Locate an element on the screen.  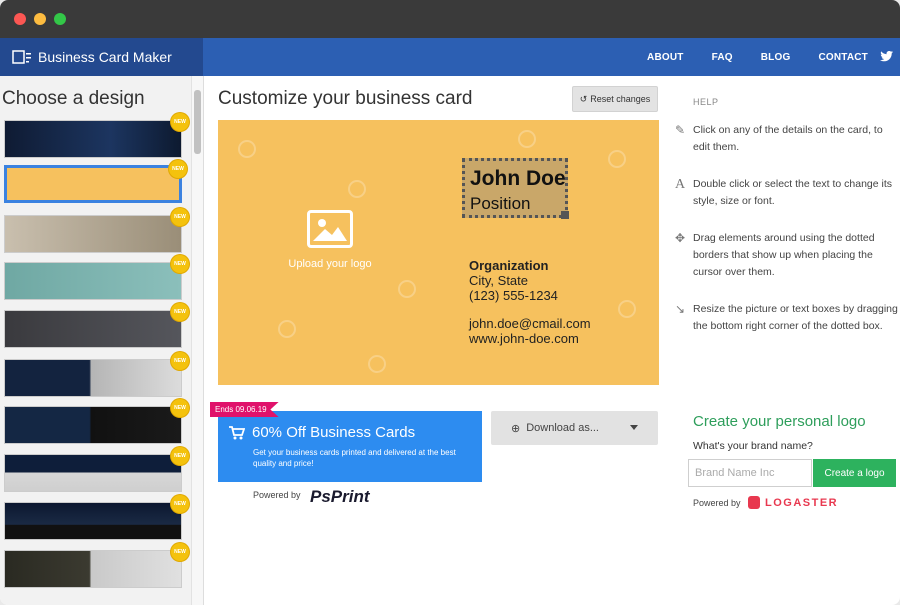
card-email: john.doe@cmail.com is located at coordinates (530, 323).